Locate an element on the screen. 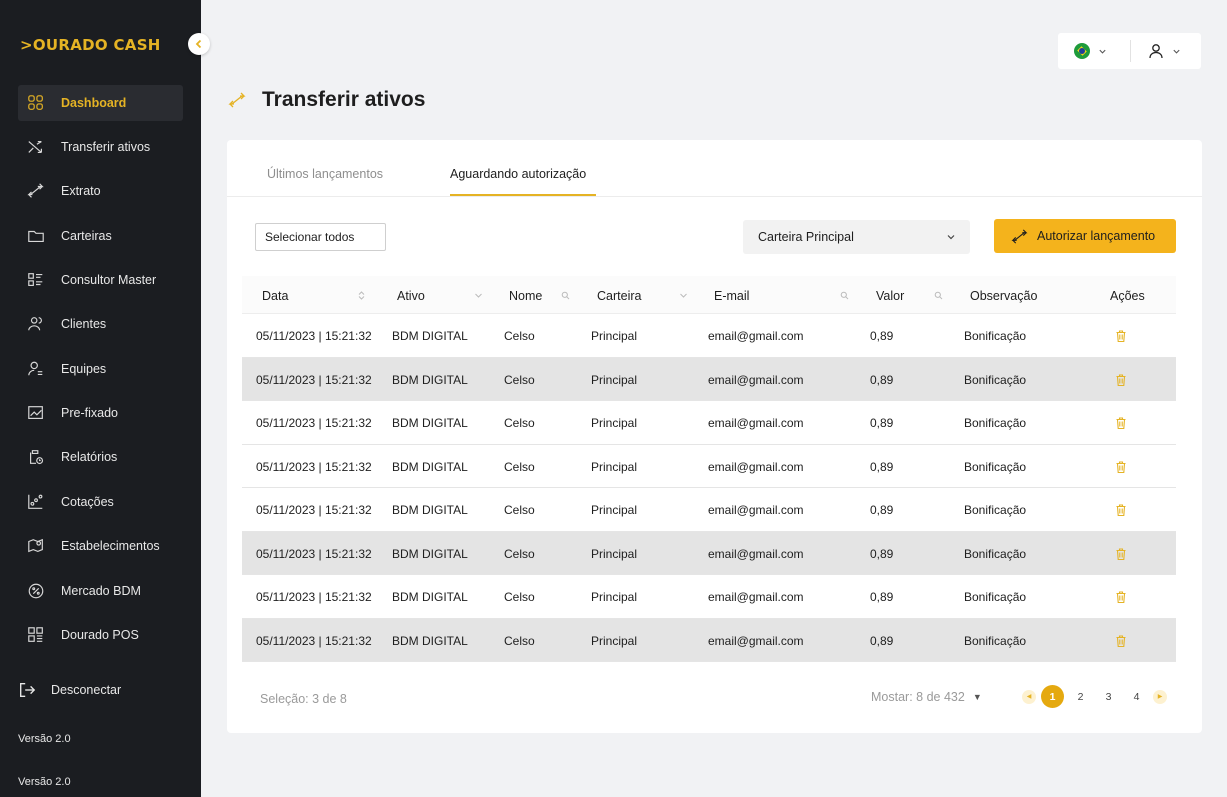  pagination: ◀ 1 2 3 4 ▶ is located at coordinates (1094, 696).